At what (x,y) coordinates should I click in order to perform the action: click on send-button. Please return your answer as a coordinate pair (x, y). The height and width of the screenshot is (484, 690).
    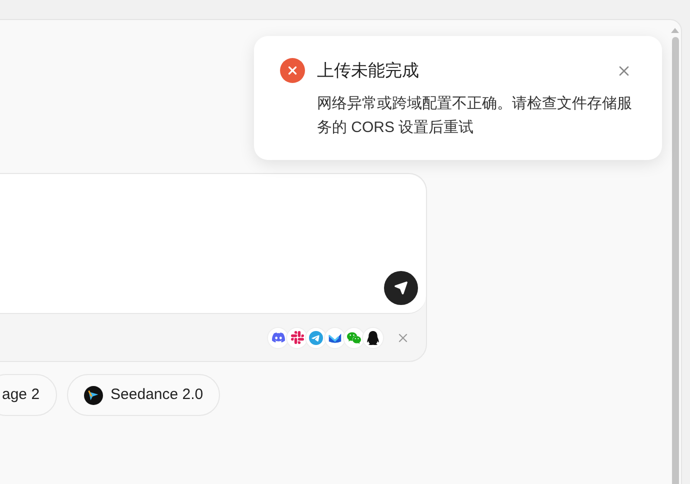
    Looking at the image, I should click on (401, 288).